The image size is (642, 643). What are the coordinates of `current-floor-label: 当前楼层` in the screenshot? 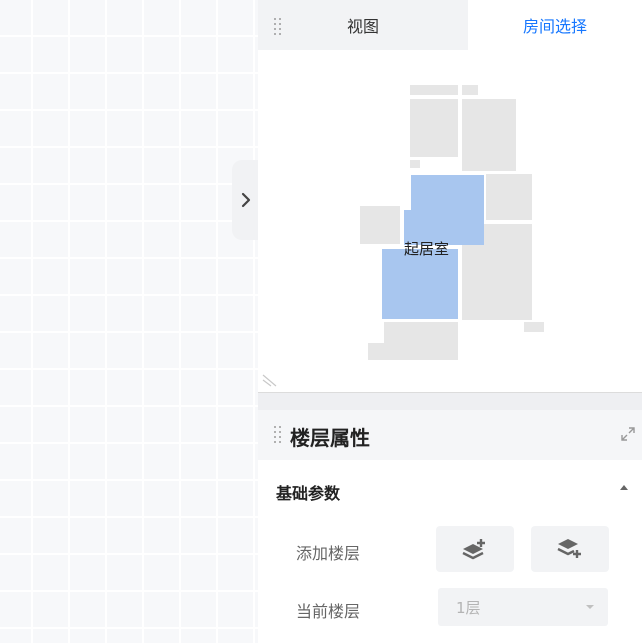 It's located at (328, 611).